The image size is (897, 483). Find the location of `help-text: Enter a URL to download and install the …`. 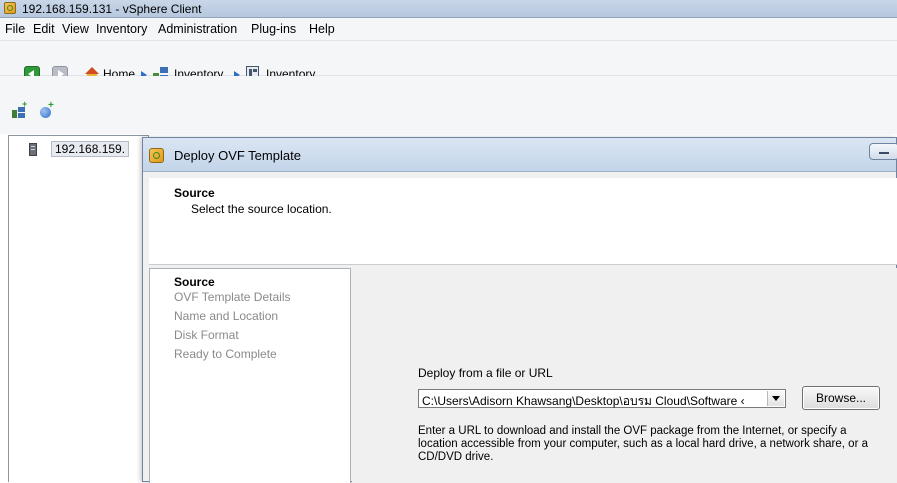

help-text: Enter a URL to download and install the … is located at coordinates (643, 444).